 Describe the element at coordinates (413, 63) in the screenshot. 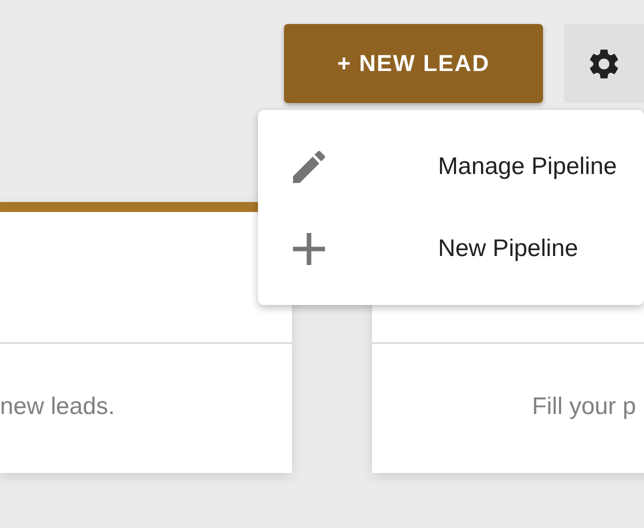

I see `new-lead-button: + NEW LEAD` at that location.